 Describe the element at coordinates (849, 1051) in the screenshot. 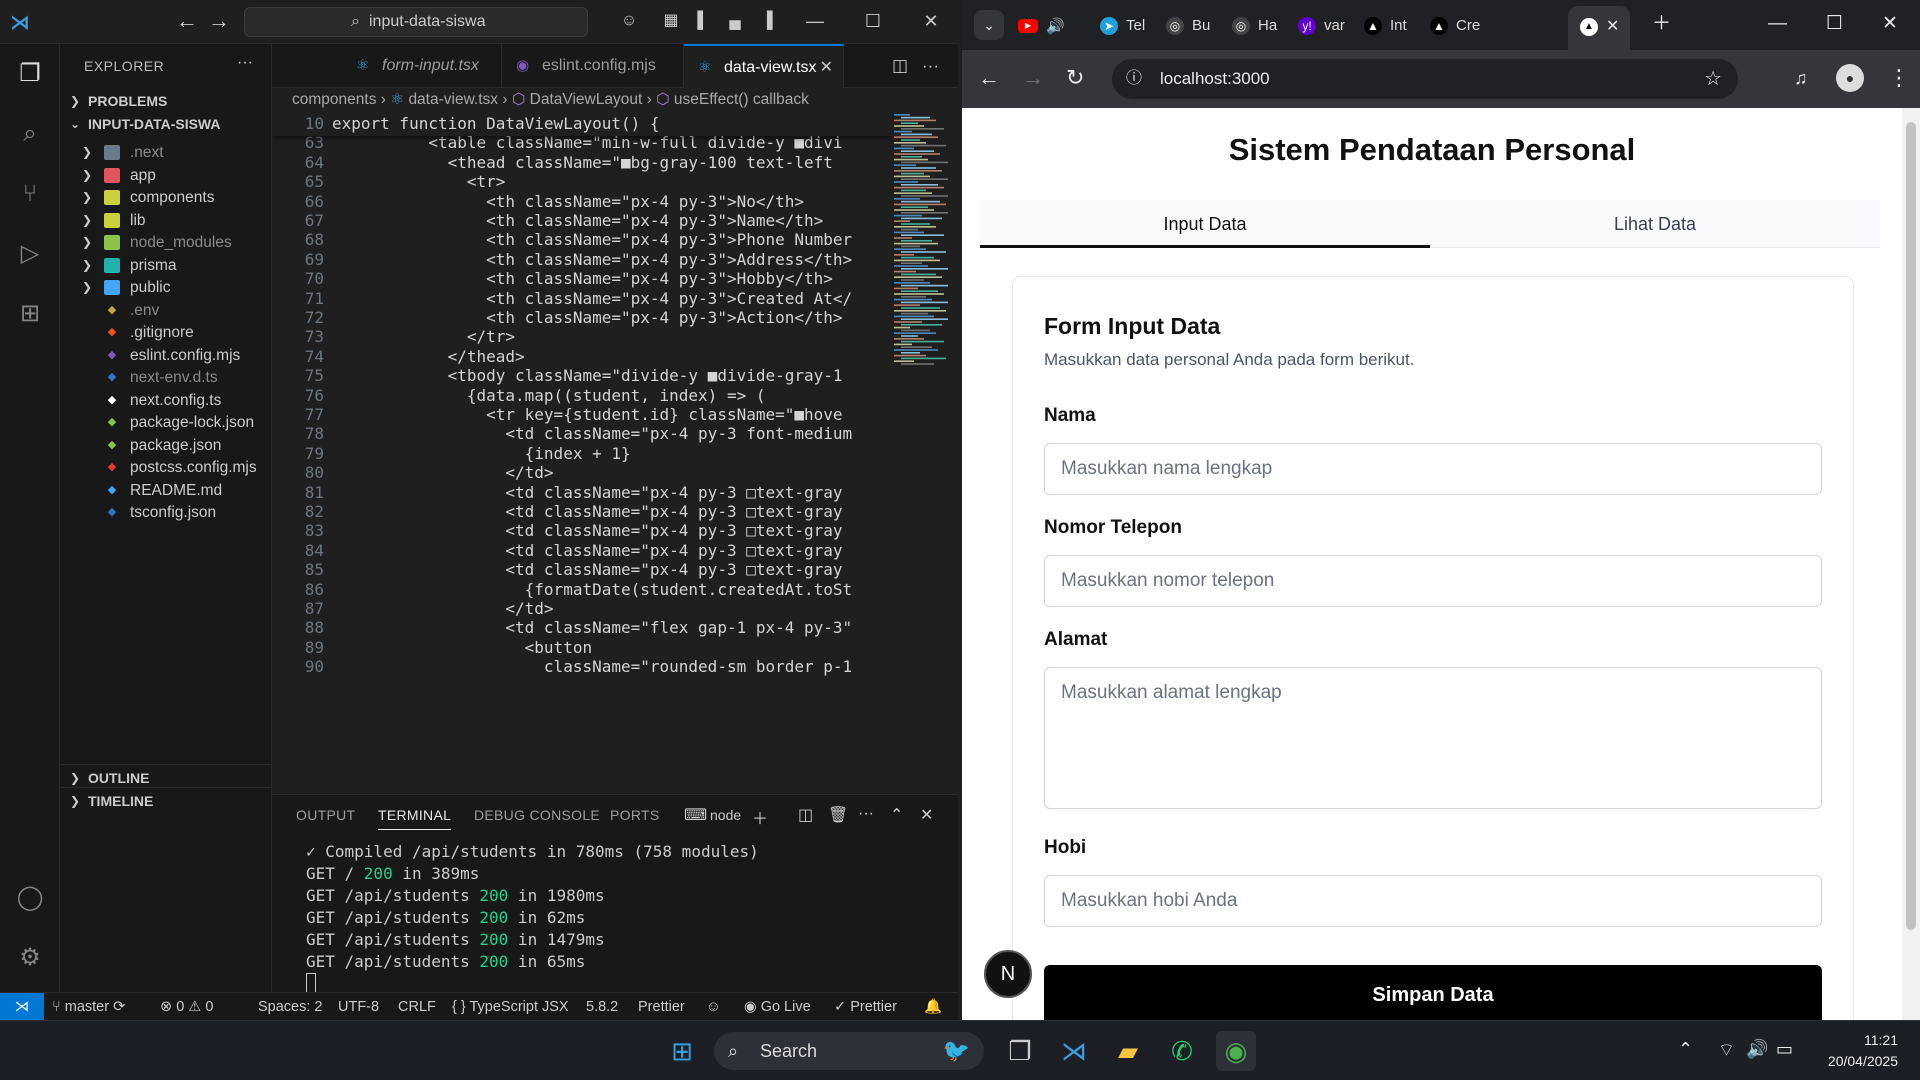

I see `taskbar-search: ⌕ Search 🐦` at that location.